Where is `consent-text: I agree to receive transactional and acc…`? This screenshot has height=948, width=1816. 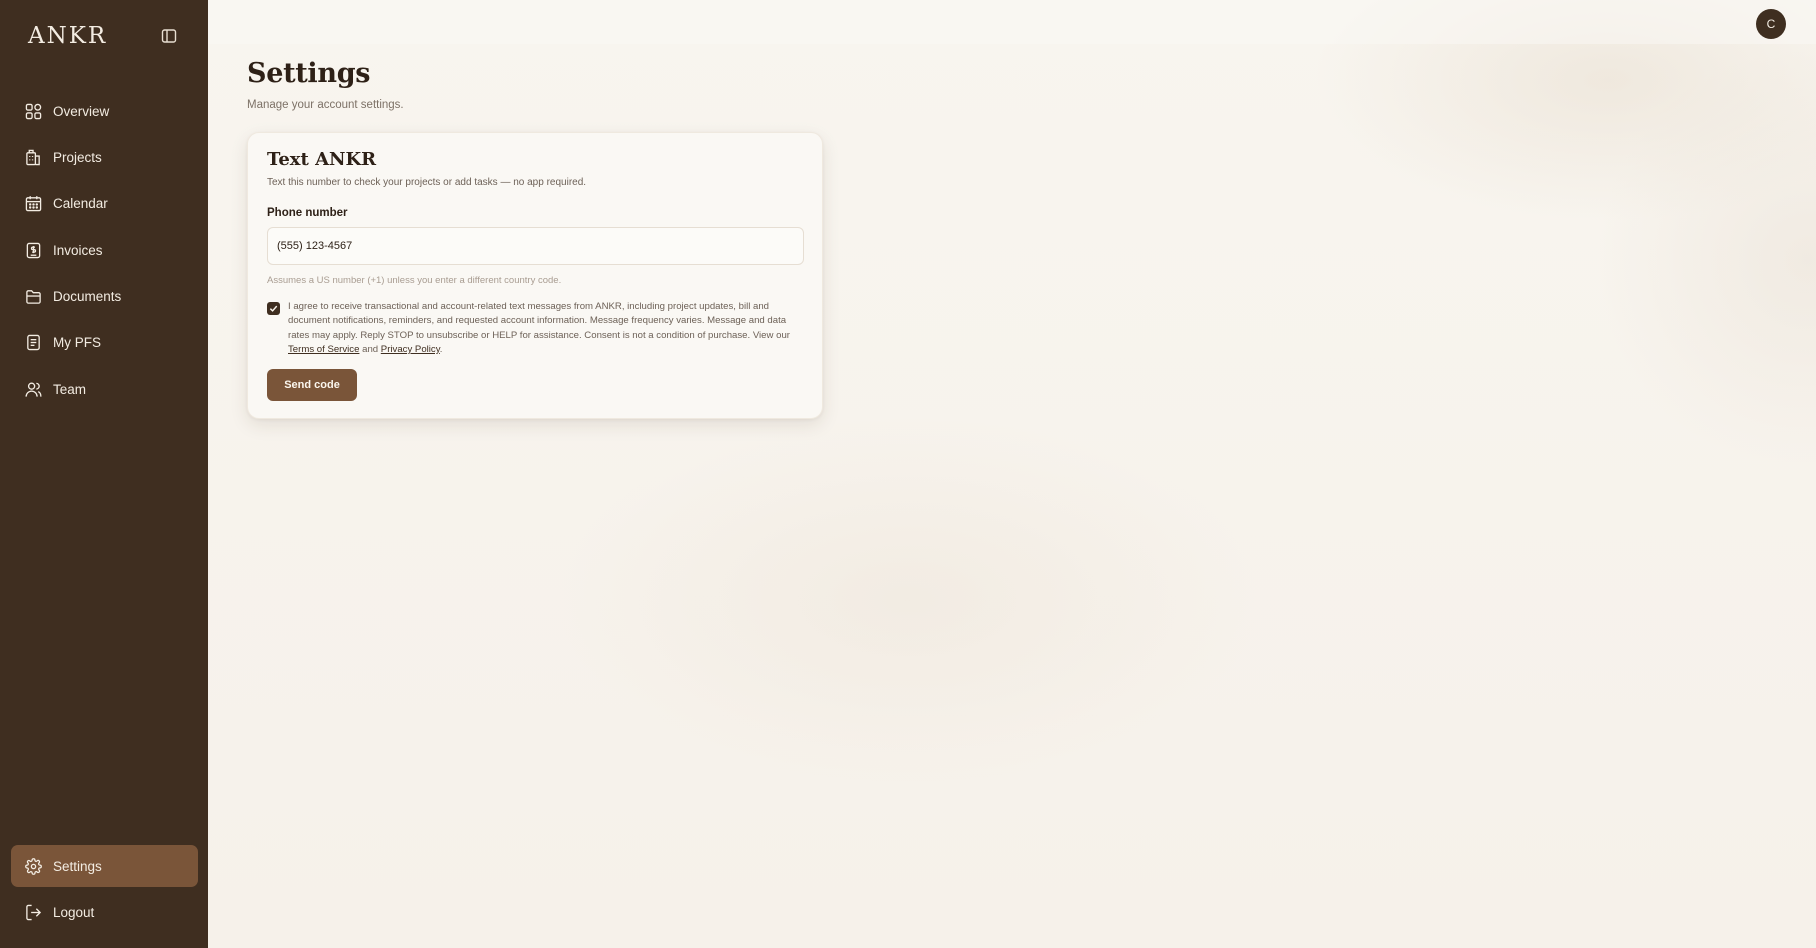 consent-text: I agree to receive transactional and acc… is located at coordinates (547, 328).